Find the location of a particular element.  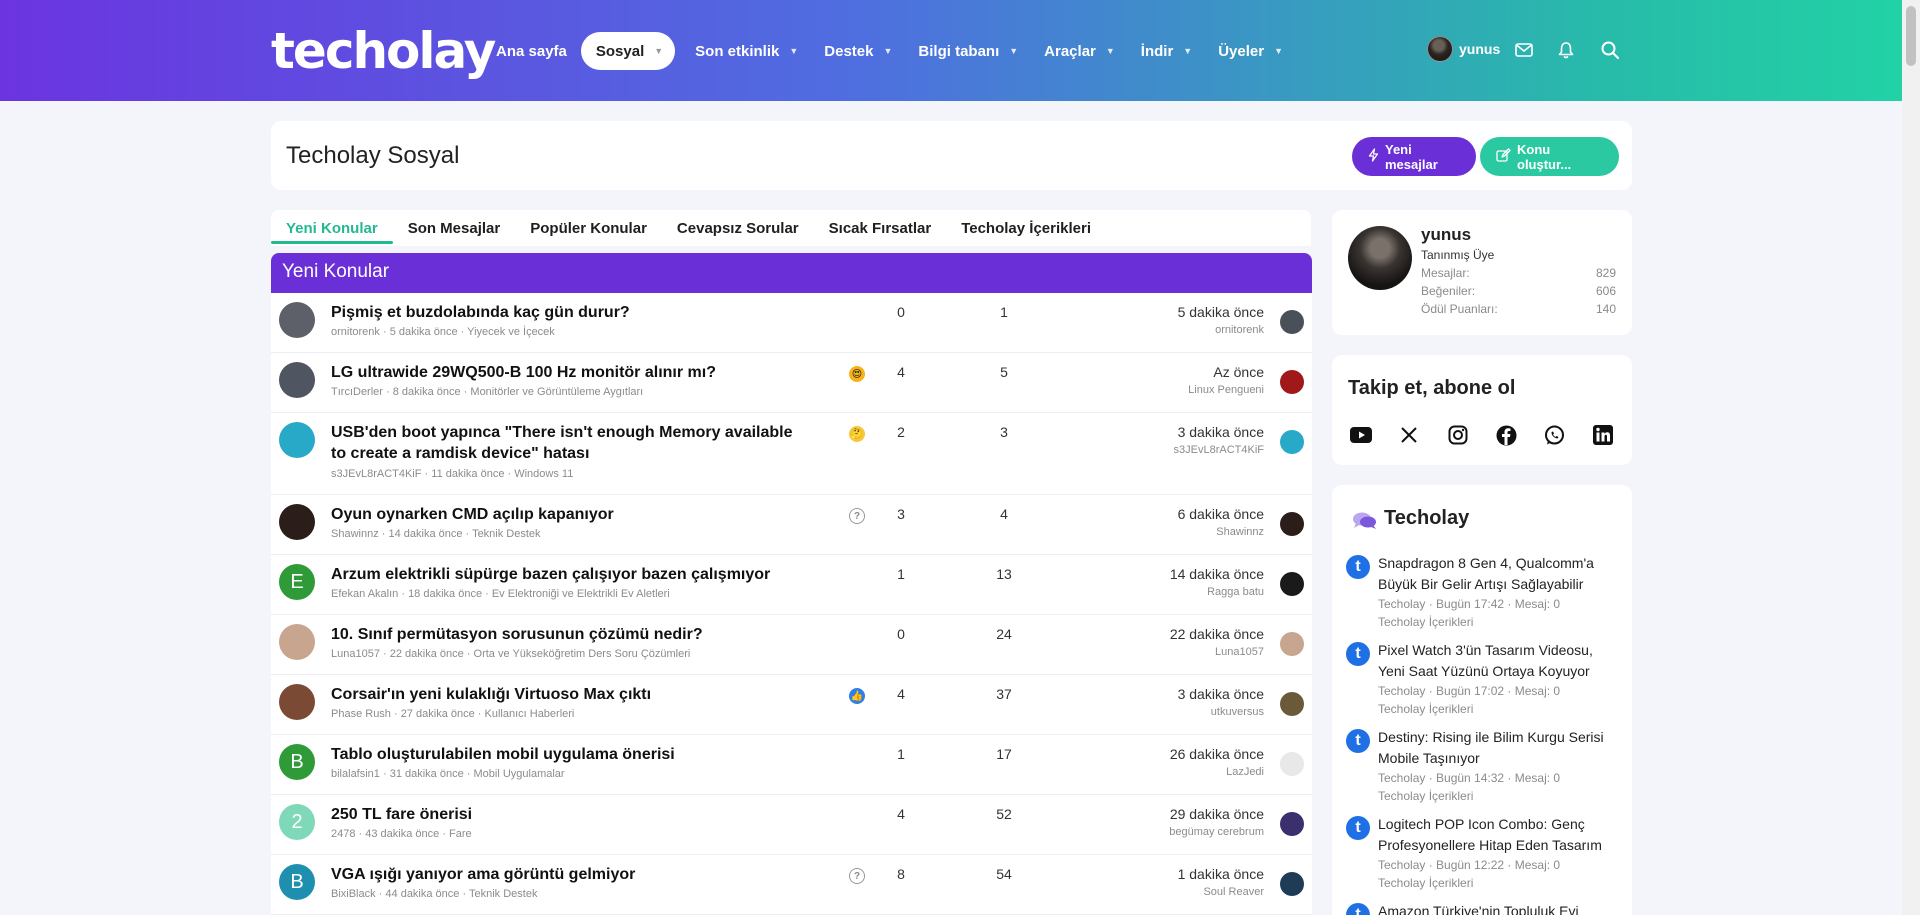

last-post-time: 5 dakika önce is located at coordinates (1221, 312).